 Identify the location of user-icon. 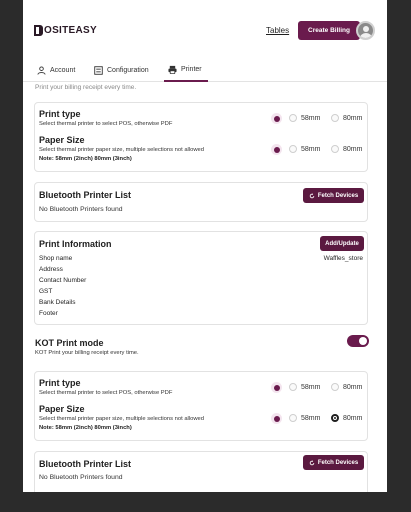
(41, 70).